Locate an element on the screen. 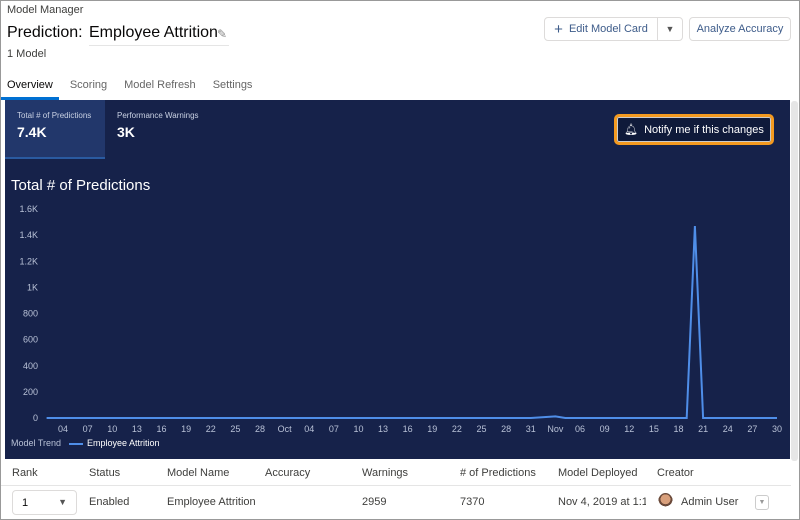  y-tick-label: 400 is located at coordinates (30, 366).